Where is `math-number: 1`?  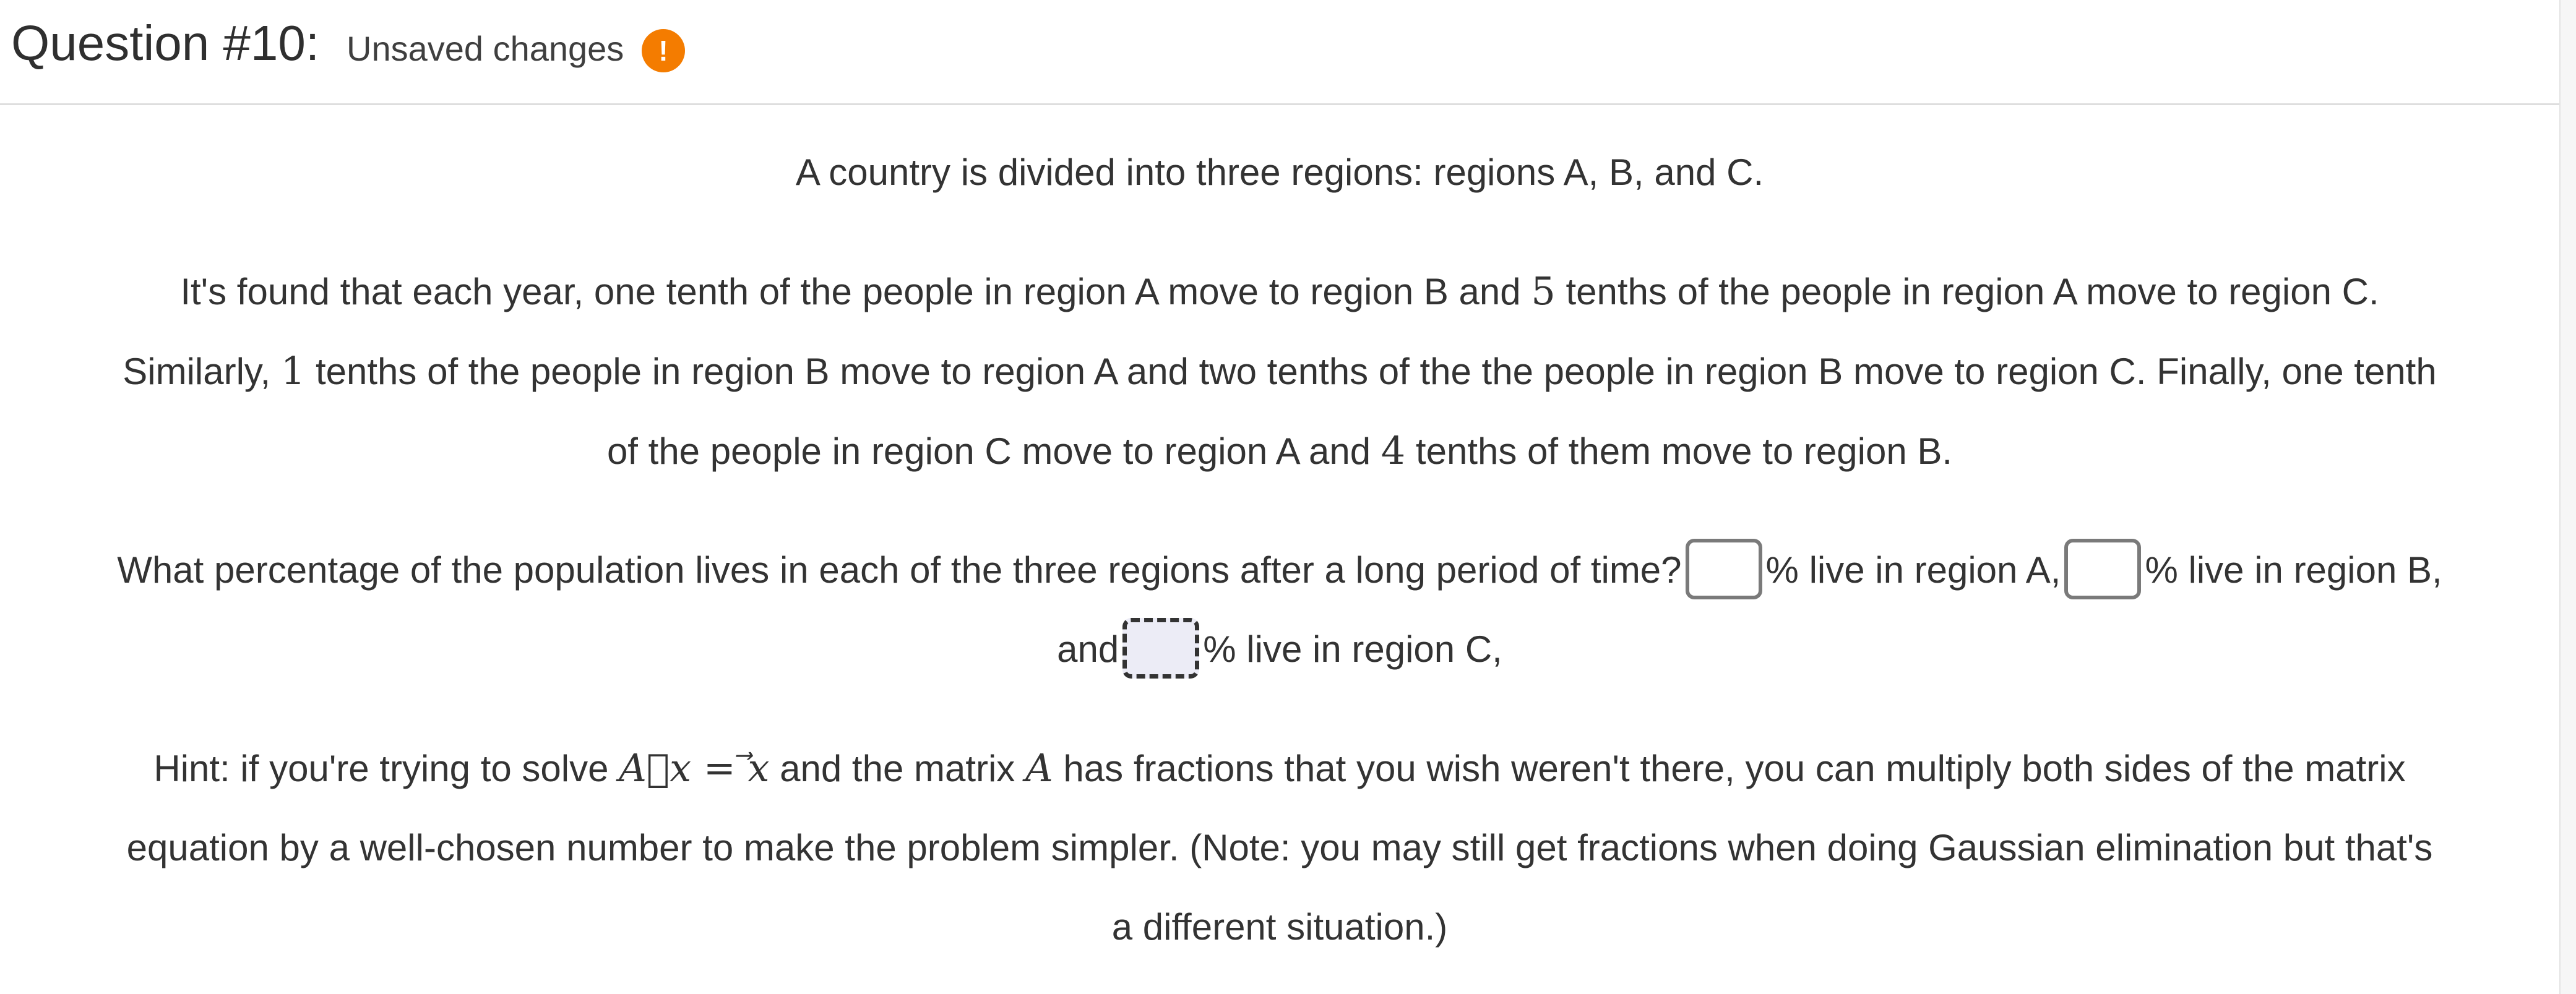
math-number: 1 is located at coordinates (293, 370).